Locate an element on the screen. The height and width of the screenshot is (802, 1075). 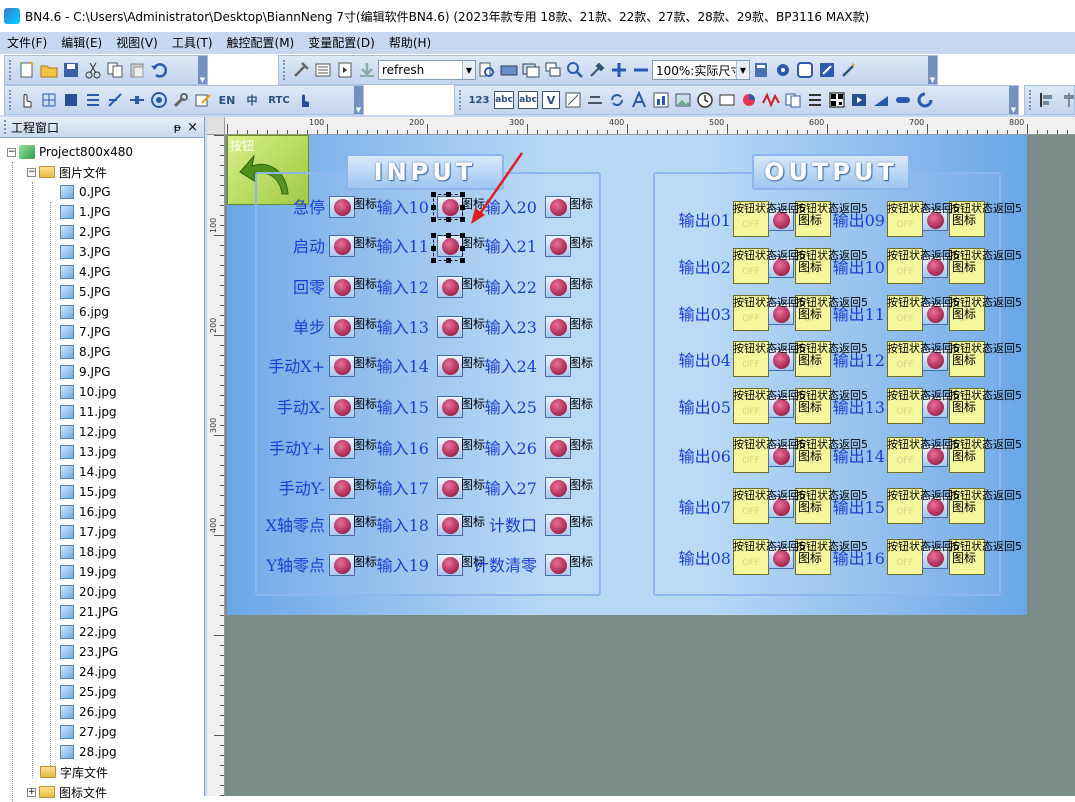
tree-file-item: 0.JPG is located at coordinates (102, 192).